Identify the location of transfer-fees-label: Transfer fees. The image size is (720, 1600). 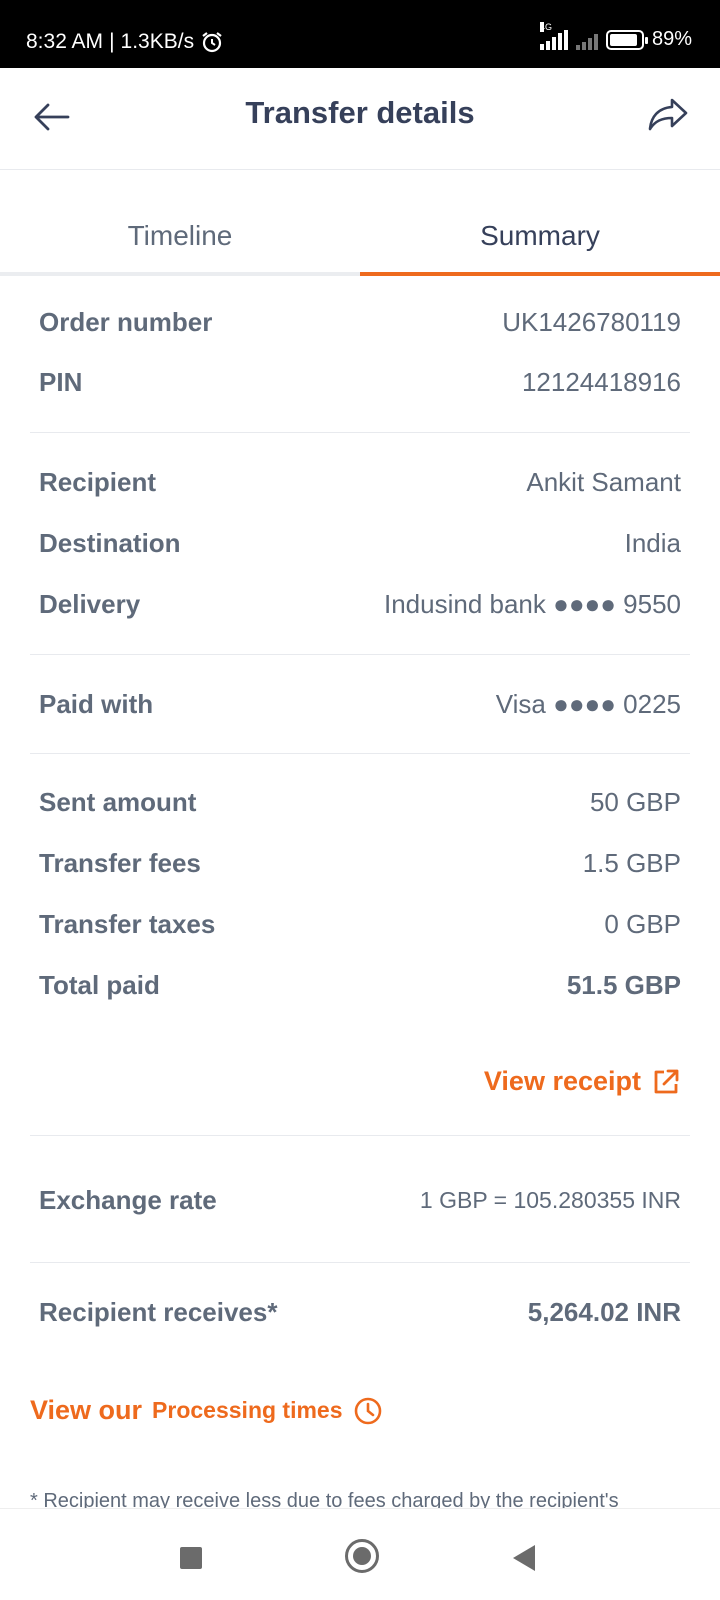
(120, 862).